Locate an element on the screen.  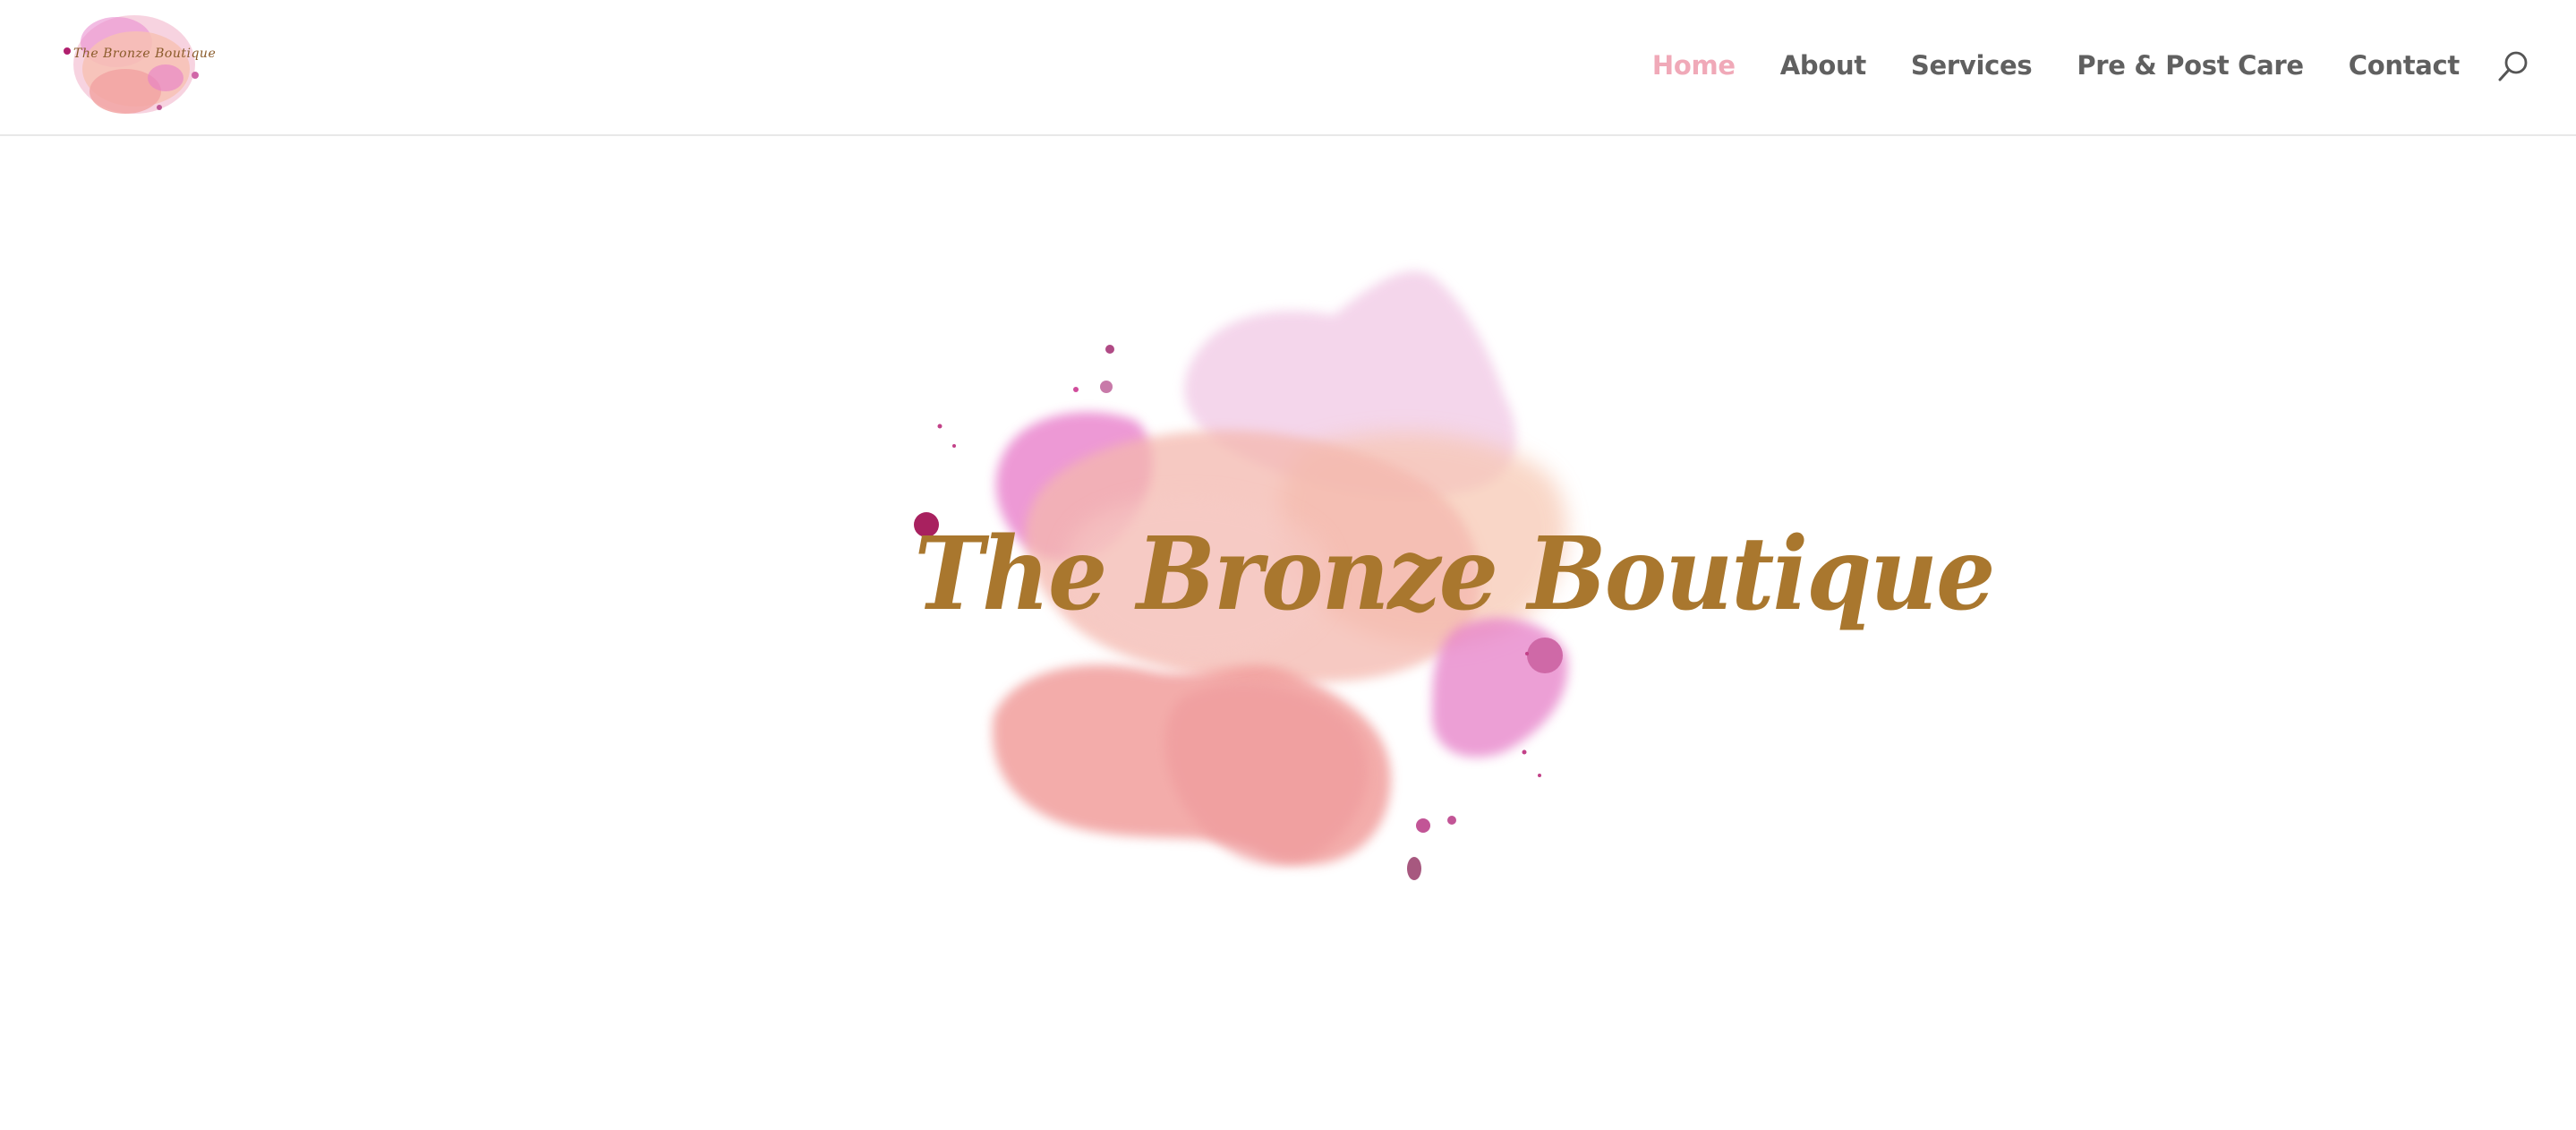
nav-home: Home is located at coordinates (1694, 65).